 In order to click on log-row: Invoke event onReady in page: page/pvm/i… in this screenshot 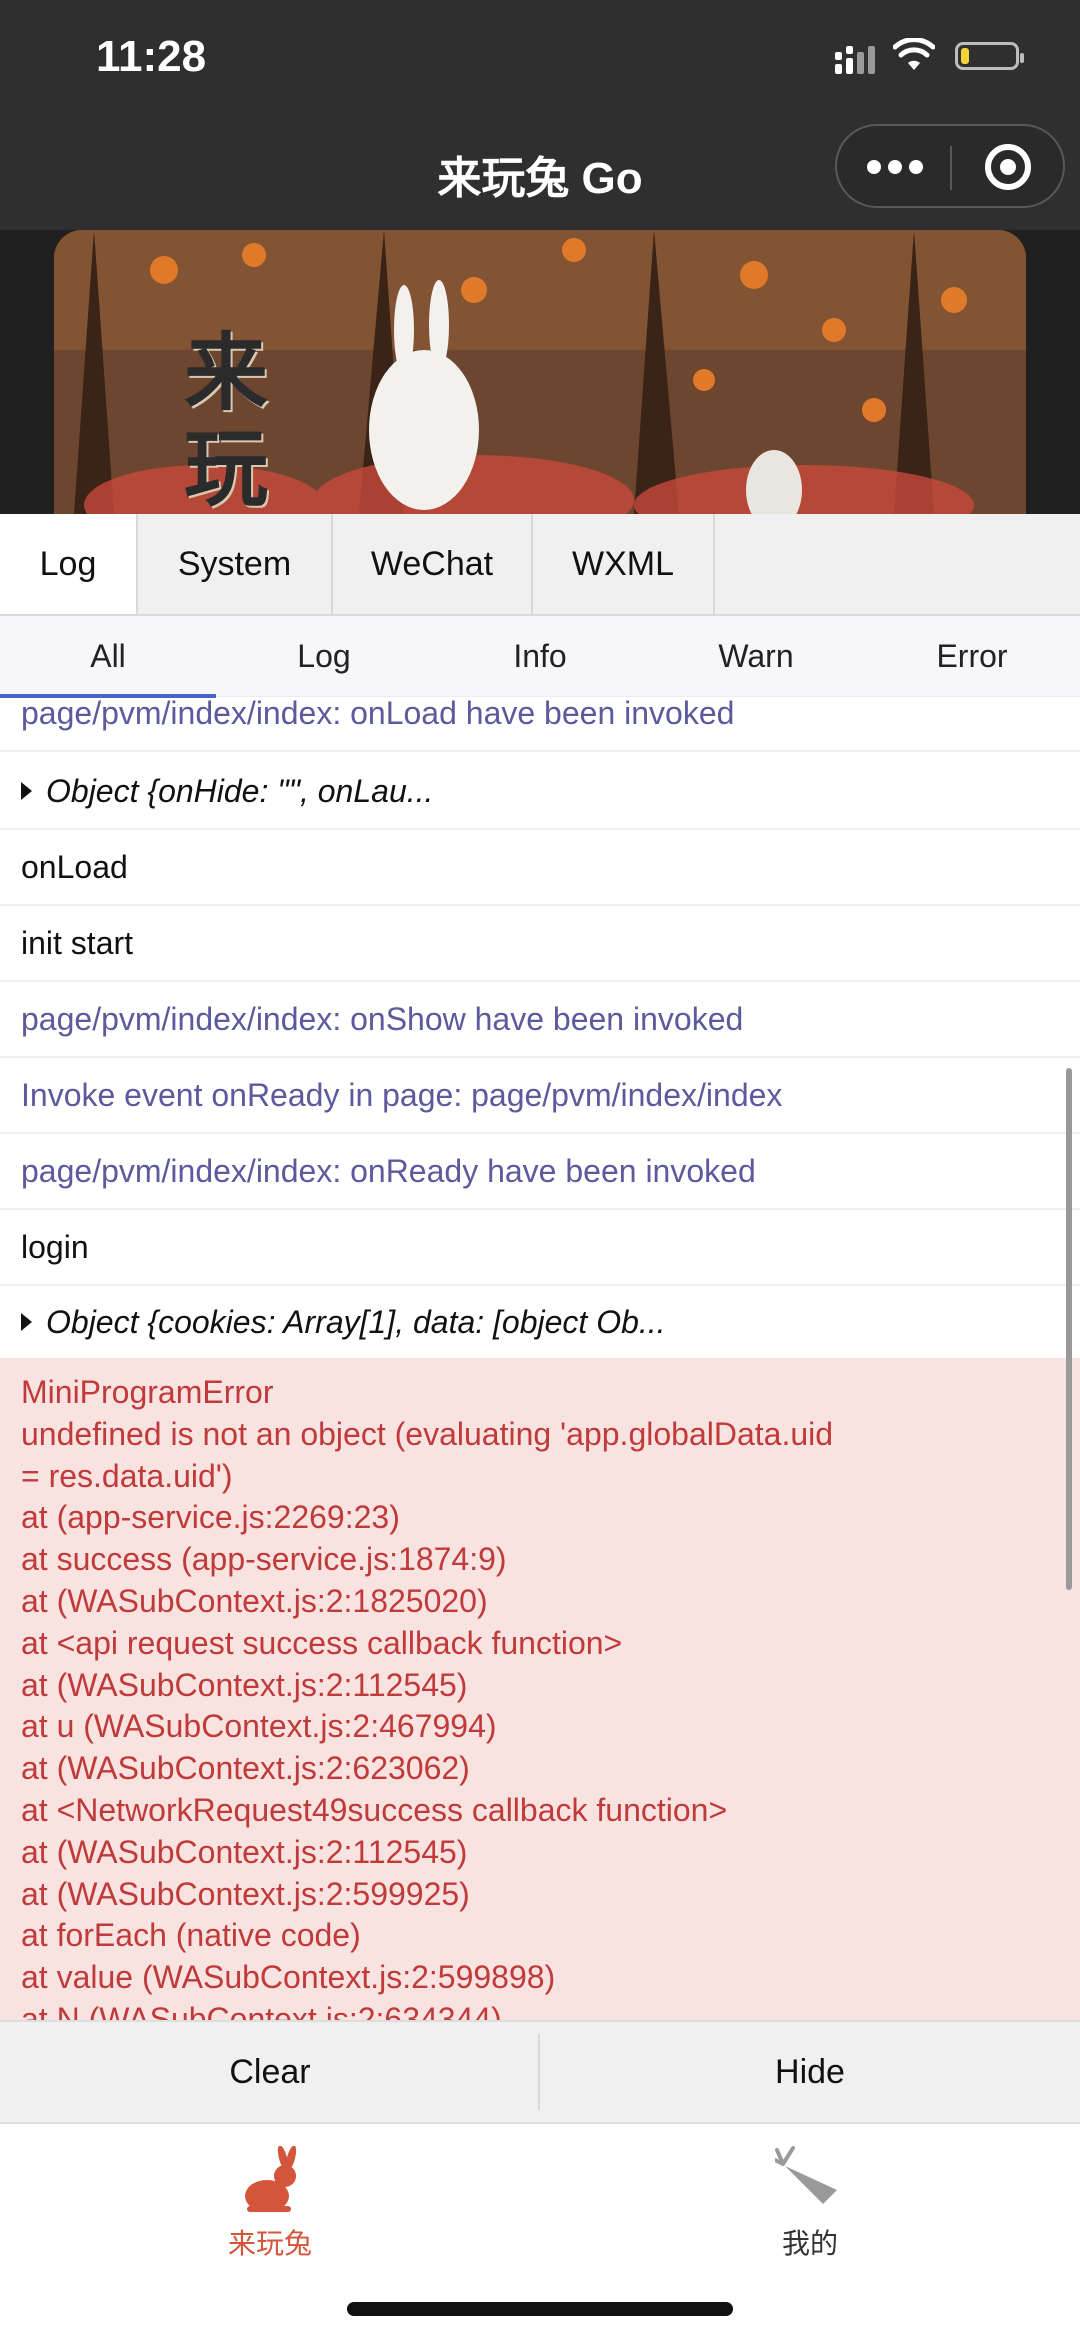, I will do `click(540, 1096)`.